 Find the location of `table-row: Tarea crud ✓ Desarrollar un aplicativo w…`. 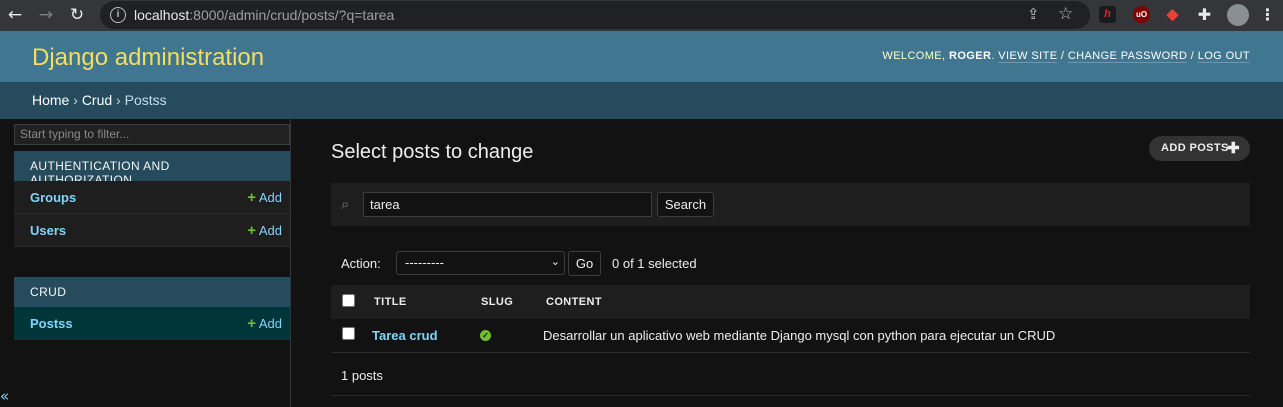

table-row: Tarea crud ✓ Desarrollar un aplicativo w… is located at coordinates (790, 336).